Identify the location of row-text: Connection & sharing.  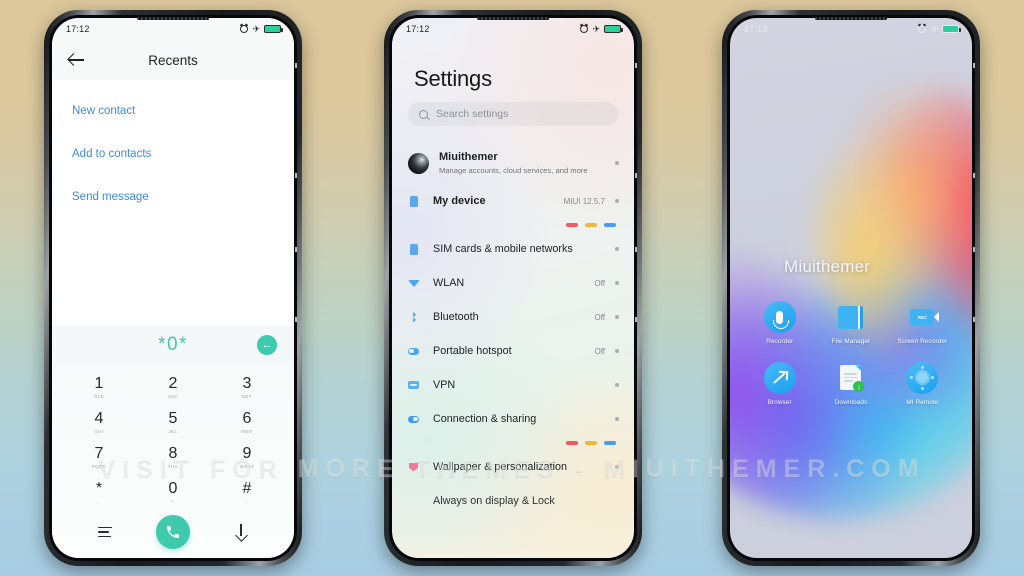
(519, 419).